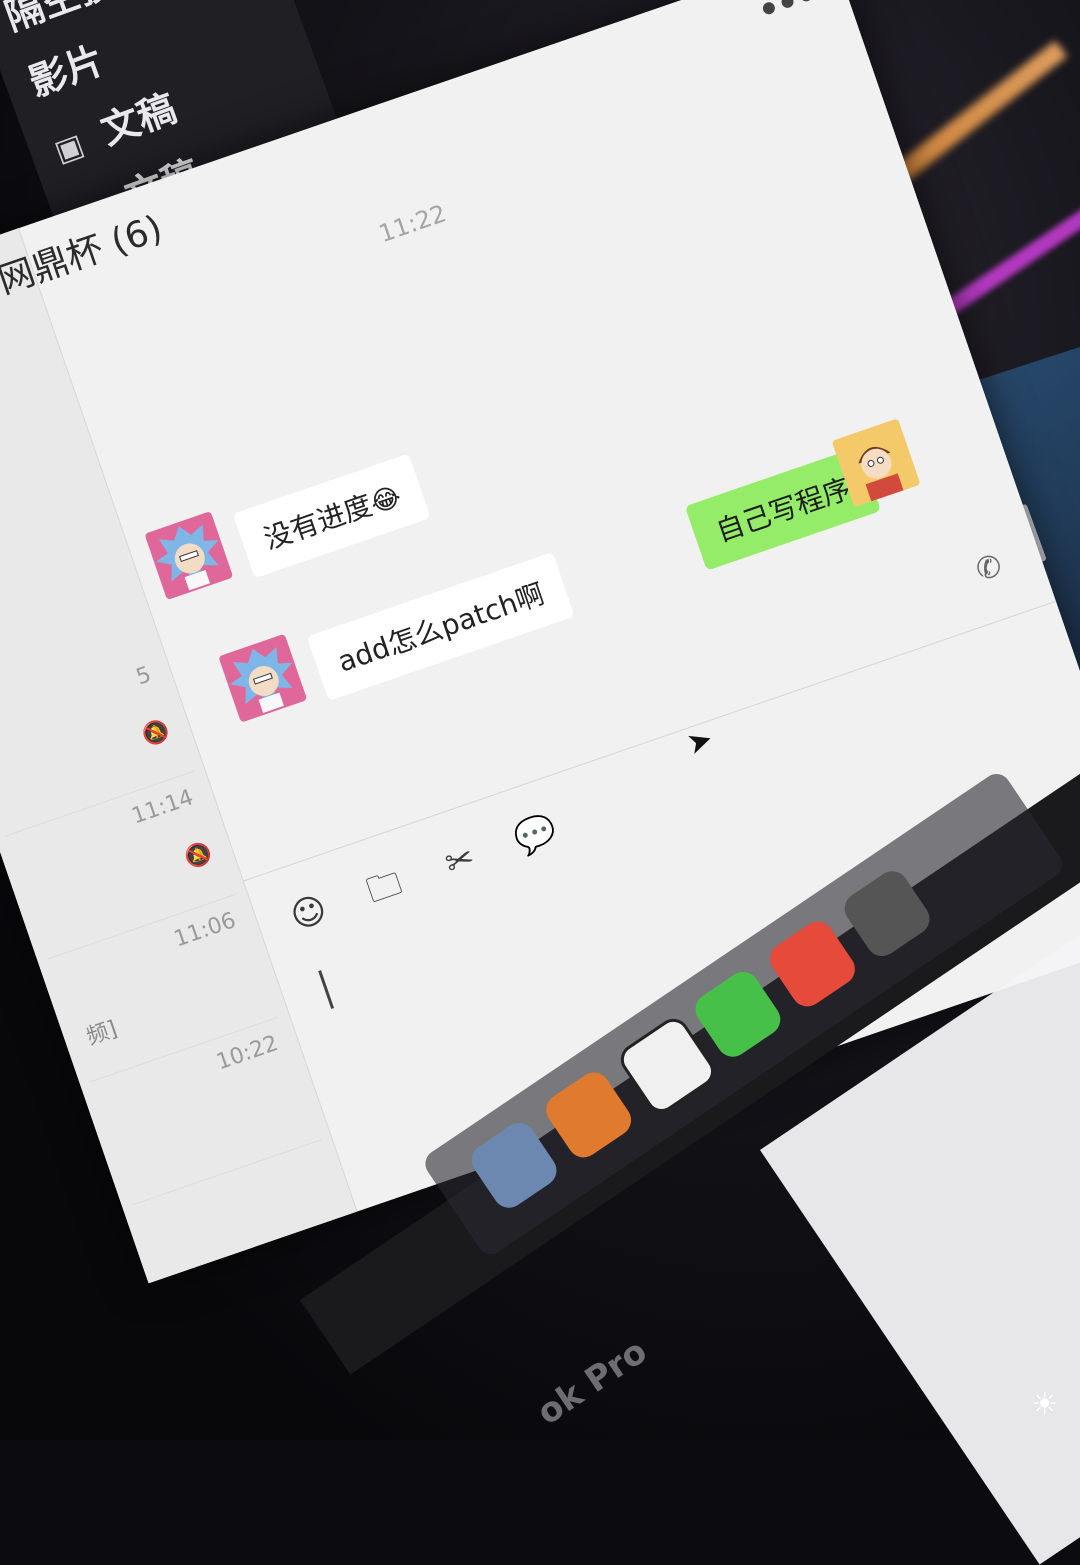 This screenshot has height=1565, width=1080. What do you see at coordinates (69, 148) in the screenshot?
I see `document-icon: ▣` at bounding box center [69, 148].